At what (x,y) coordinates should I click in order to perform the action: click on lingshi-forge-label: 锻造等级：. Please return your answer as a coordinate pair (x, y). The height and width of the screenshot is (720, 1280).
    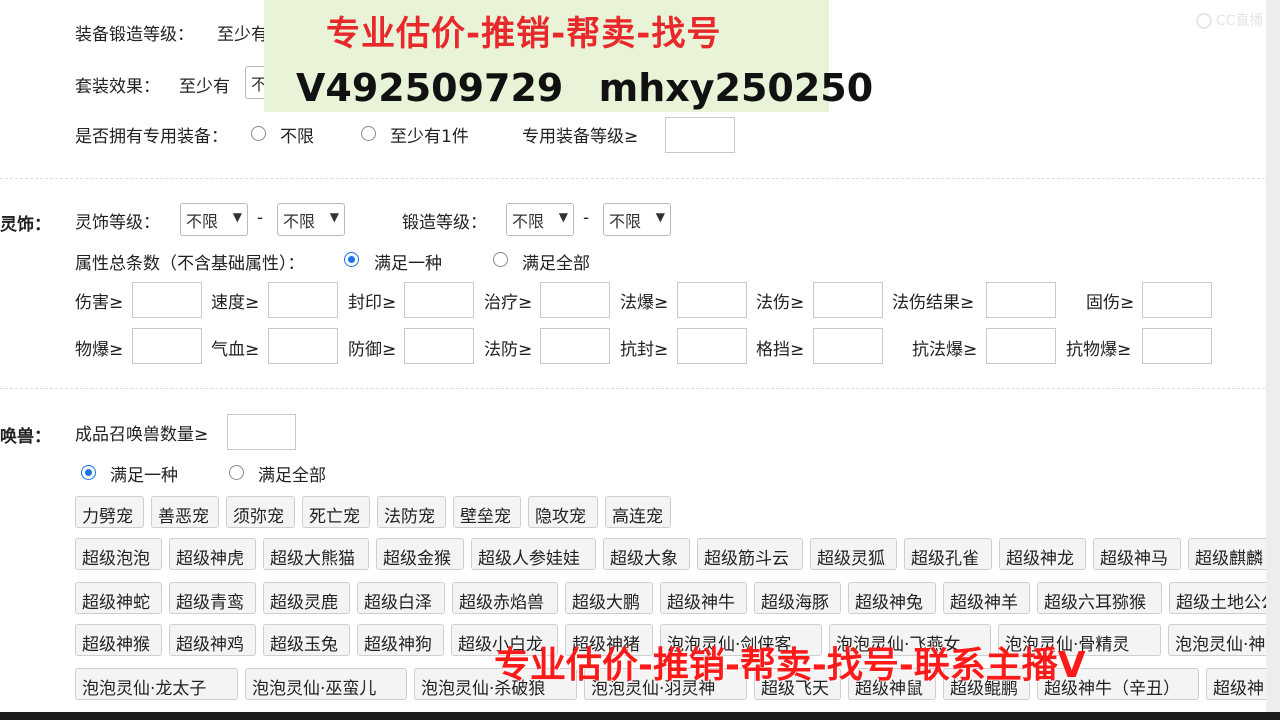
    Looking at the image, I should click on (444, 223).